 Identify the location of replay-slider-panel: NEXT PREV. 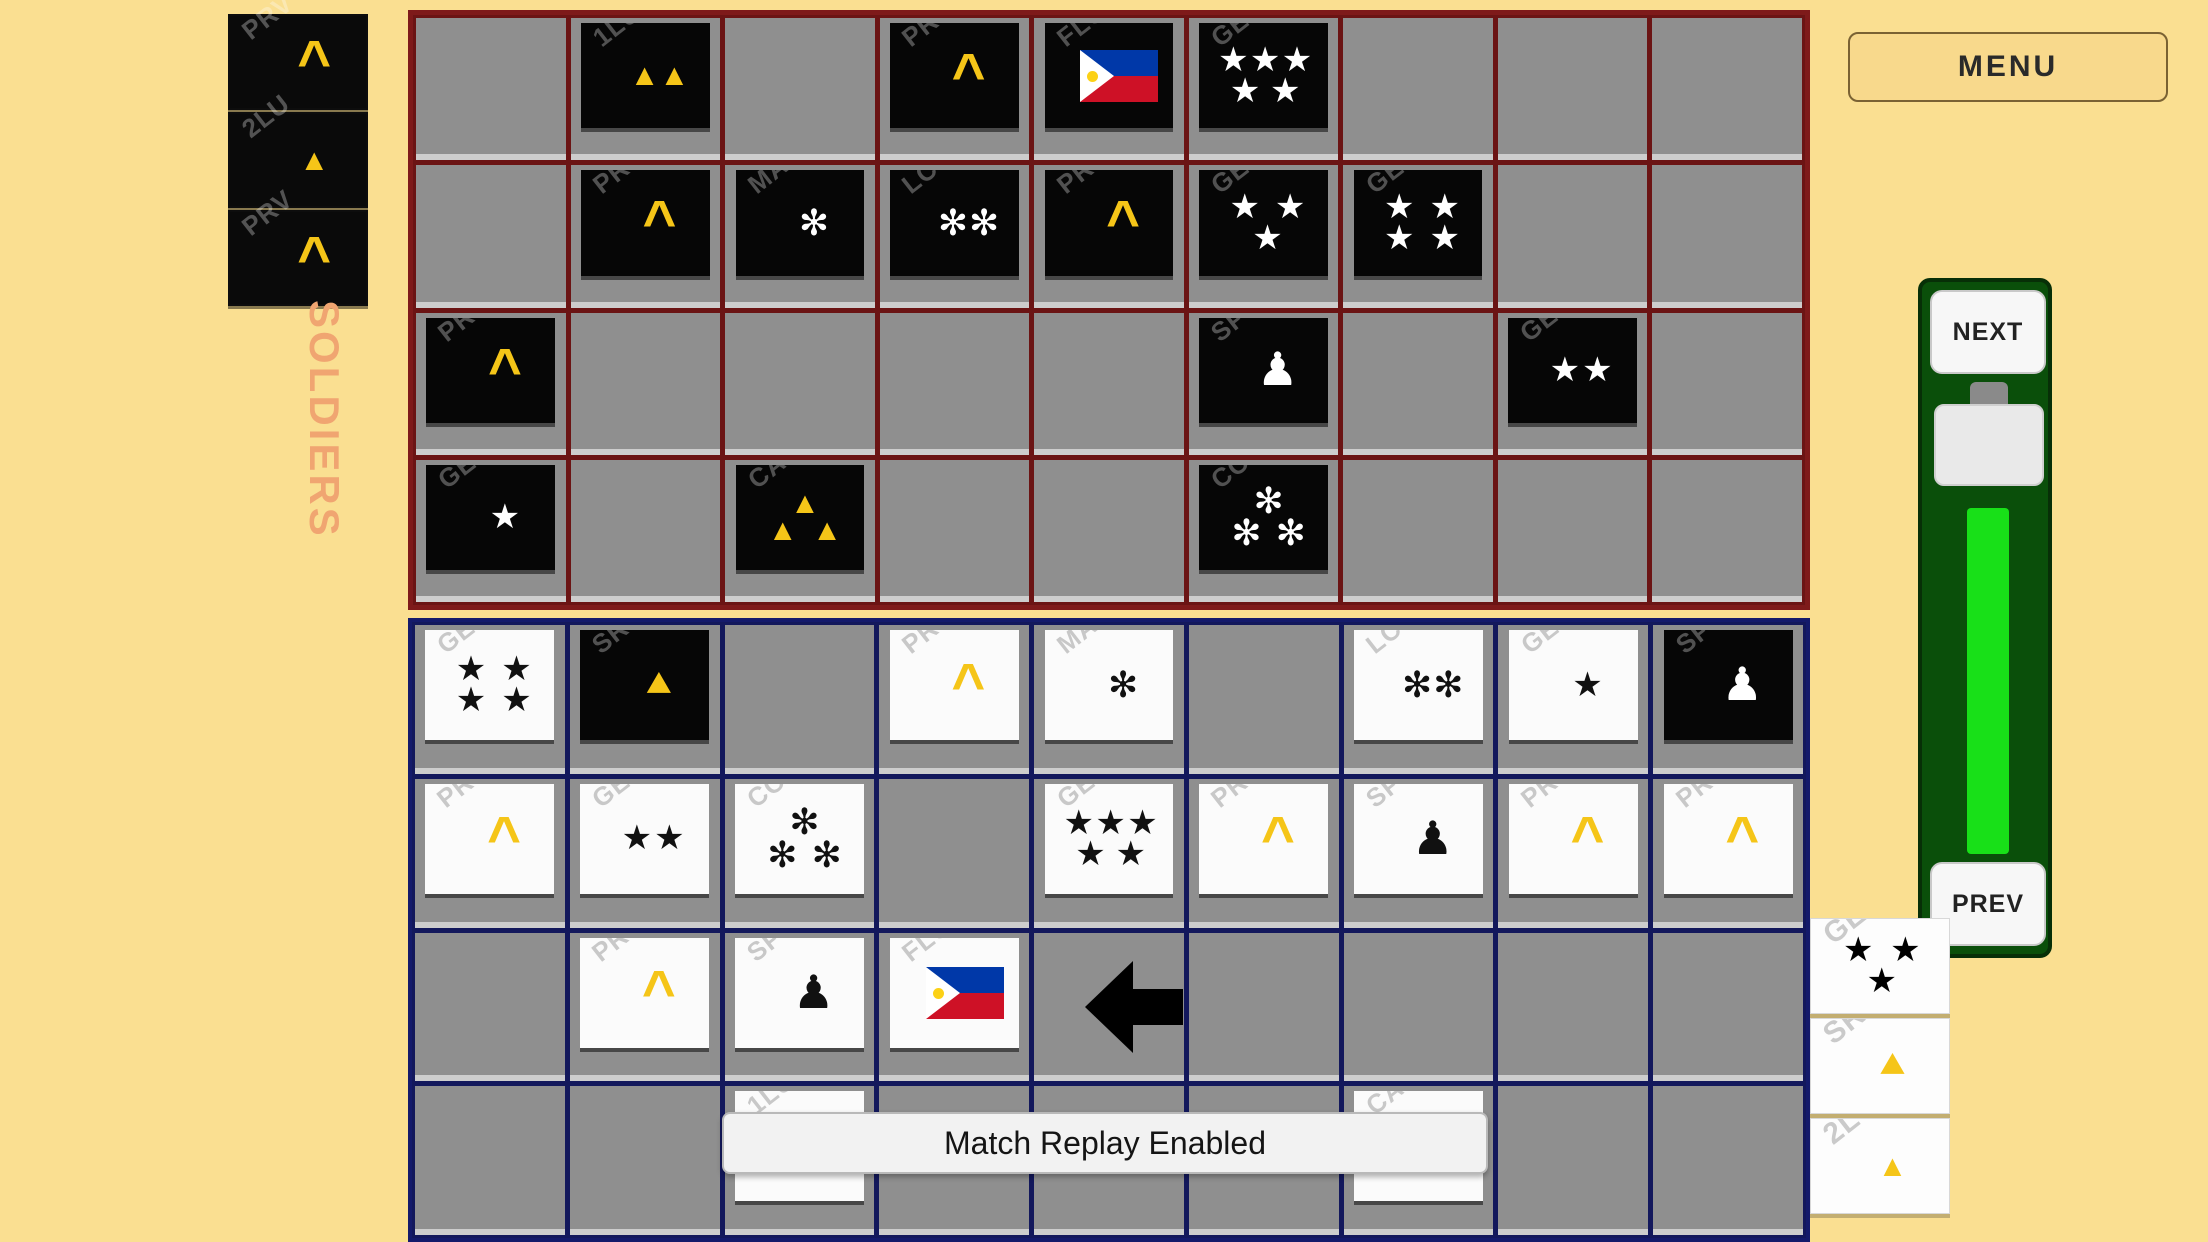
(1985, 618).